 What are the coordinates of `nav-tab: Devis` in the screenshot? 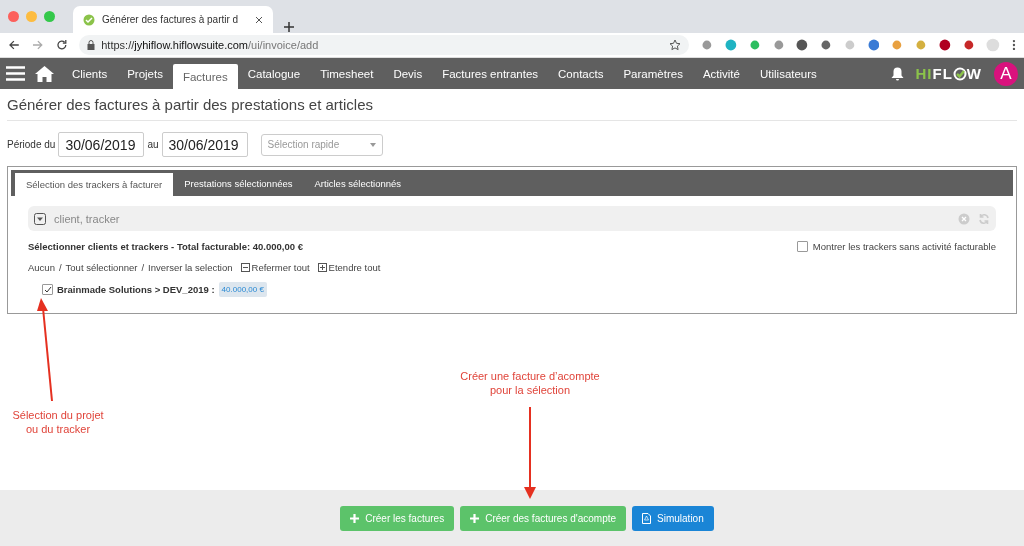 It's located at (408, 73).